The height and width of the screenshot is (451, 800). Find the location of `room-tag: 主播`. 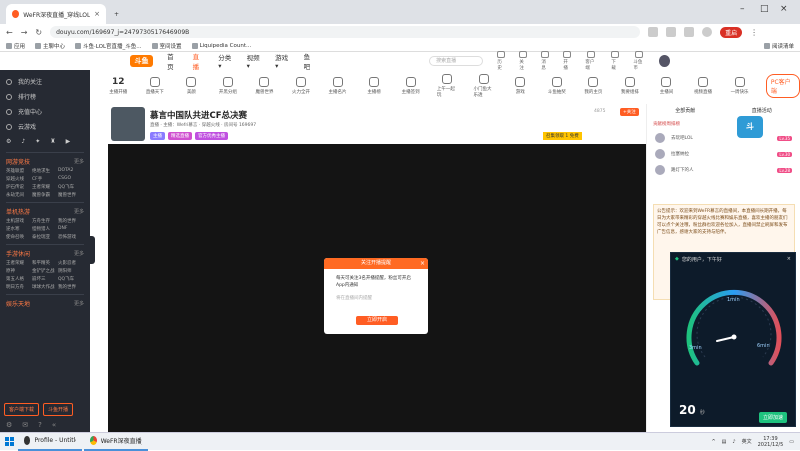

room-tag: 主播 is located at coordinates (157, 136).